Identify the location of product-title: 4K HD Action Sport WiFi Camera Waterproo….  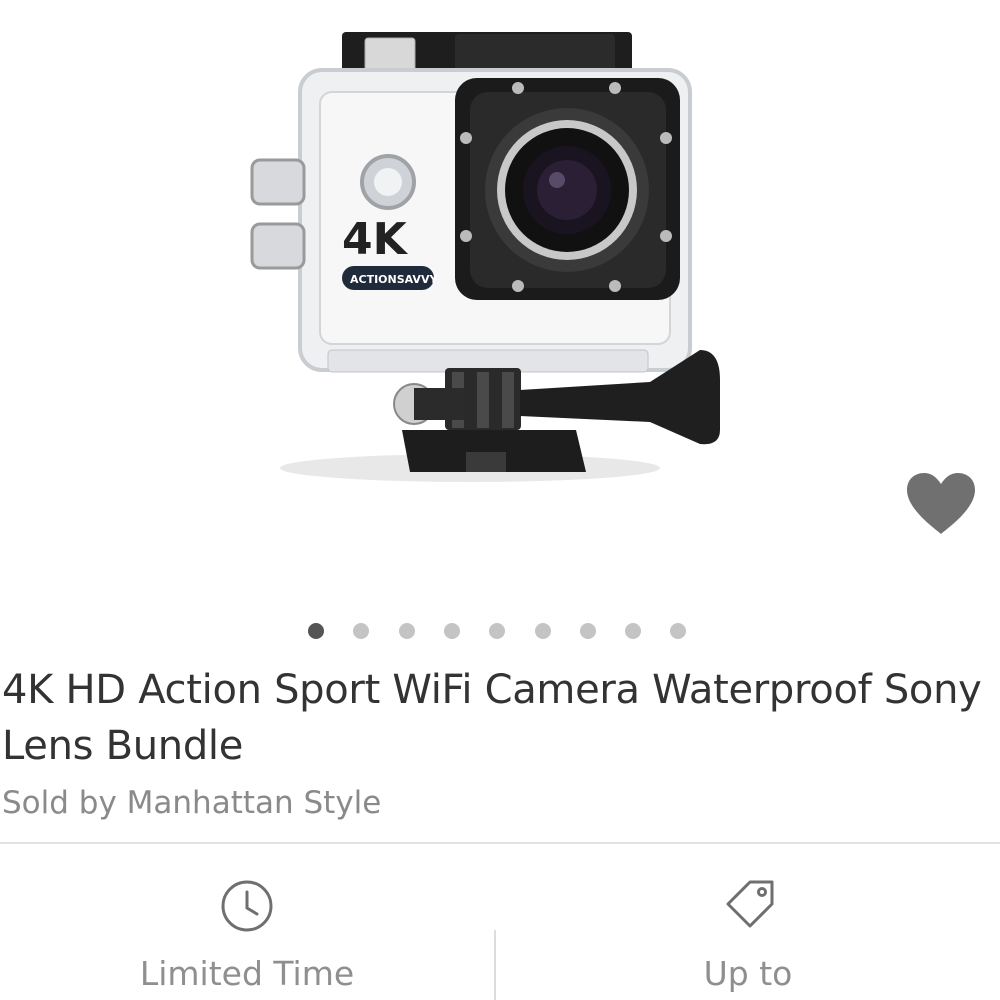
(492, 718).